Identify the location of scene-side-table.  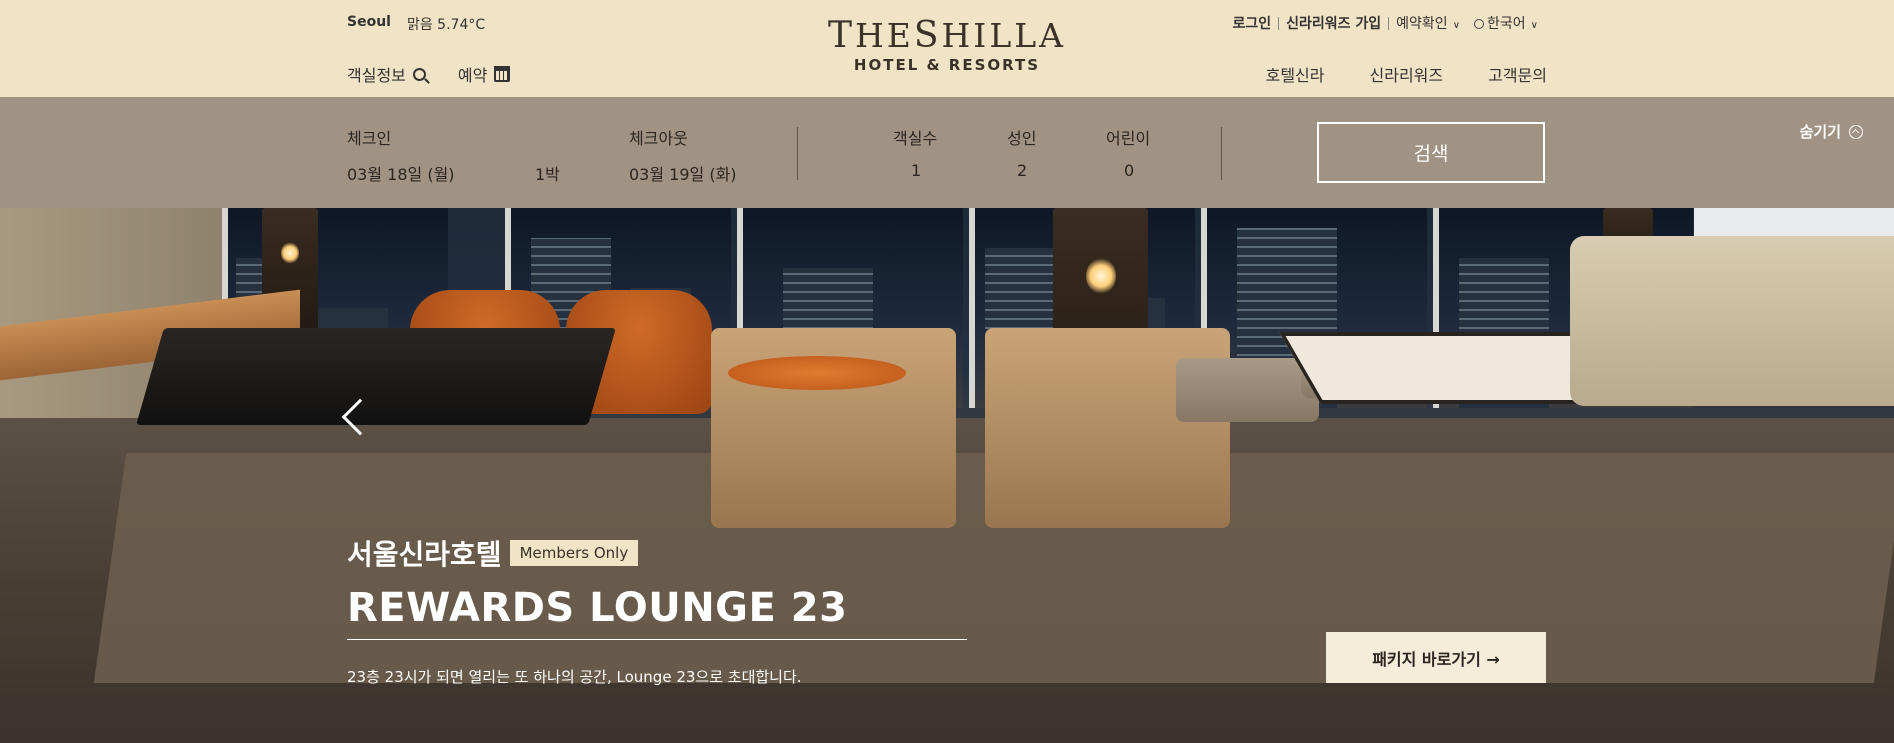
(817, 373).